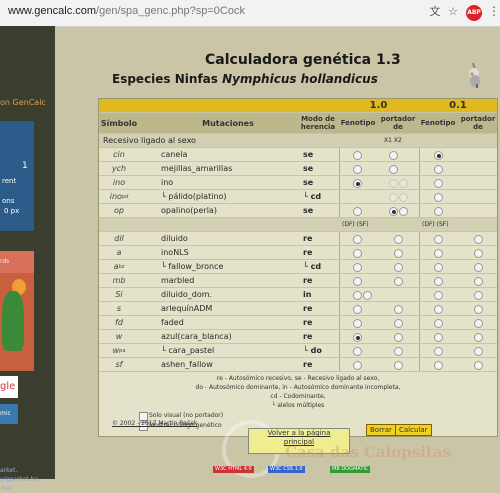  I want to click on auto_rows-row: a bz └ fallow_bronce └ cd, so click(298, 267).